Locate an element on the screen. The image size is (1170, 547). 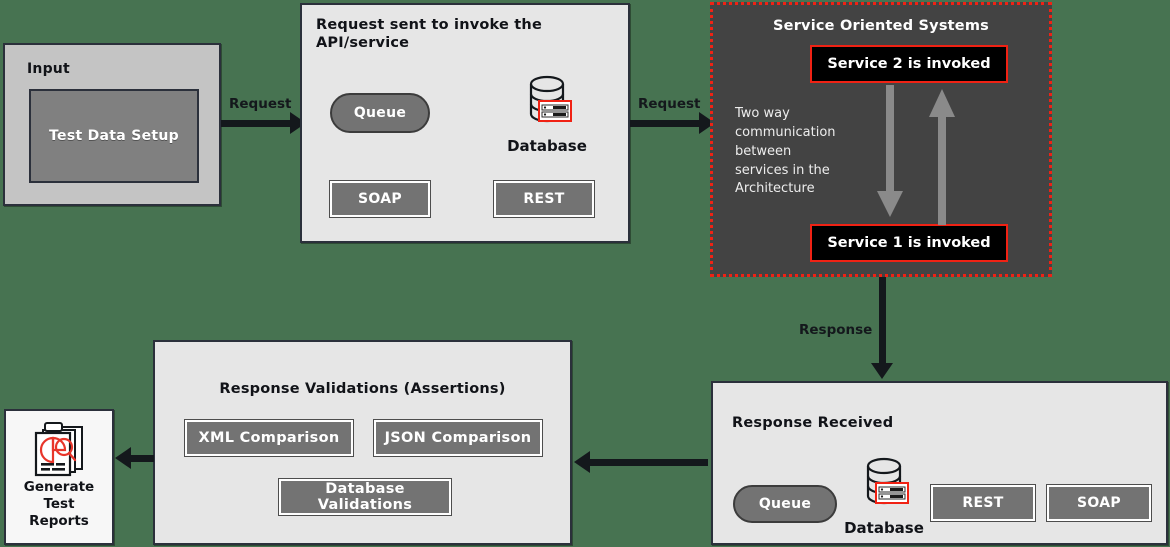
response-received-title: Response Received is located at coordinates (813, 423).